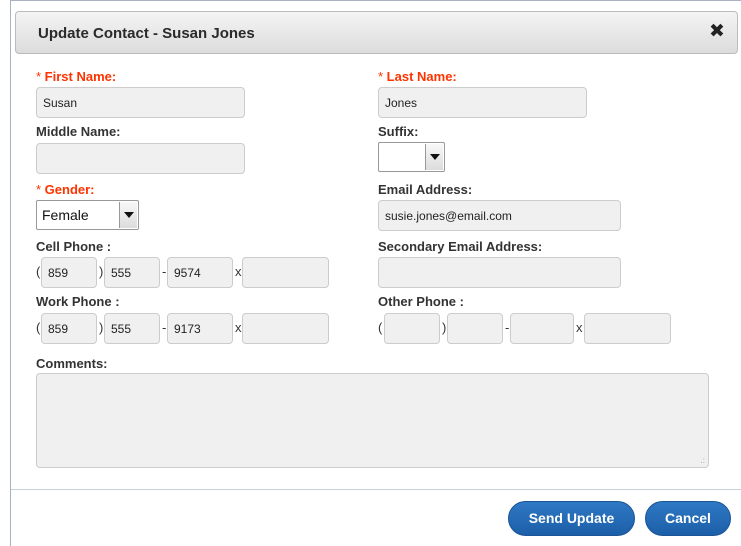  I want to click on last-name-label: * Last Name:, so click(417, 76).